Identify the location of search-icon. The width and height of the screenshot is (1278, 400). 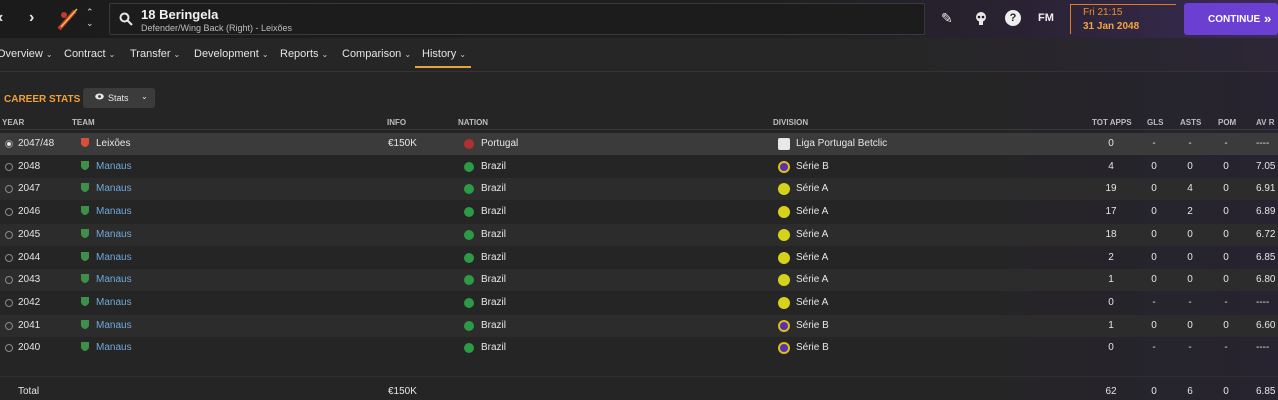
(126, 19).